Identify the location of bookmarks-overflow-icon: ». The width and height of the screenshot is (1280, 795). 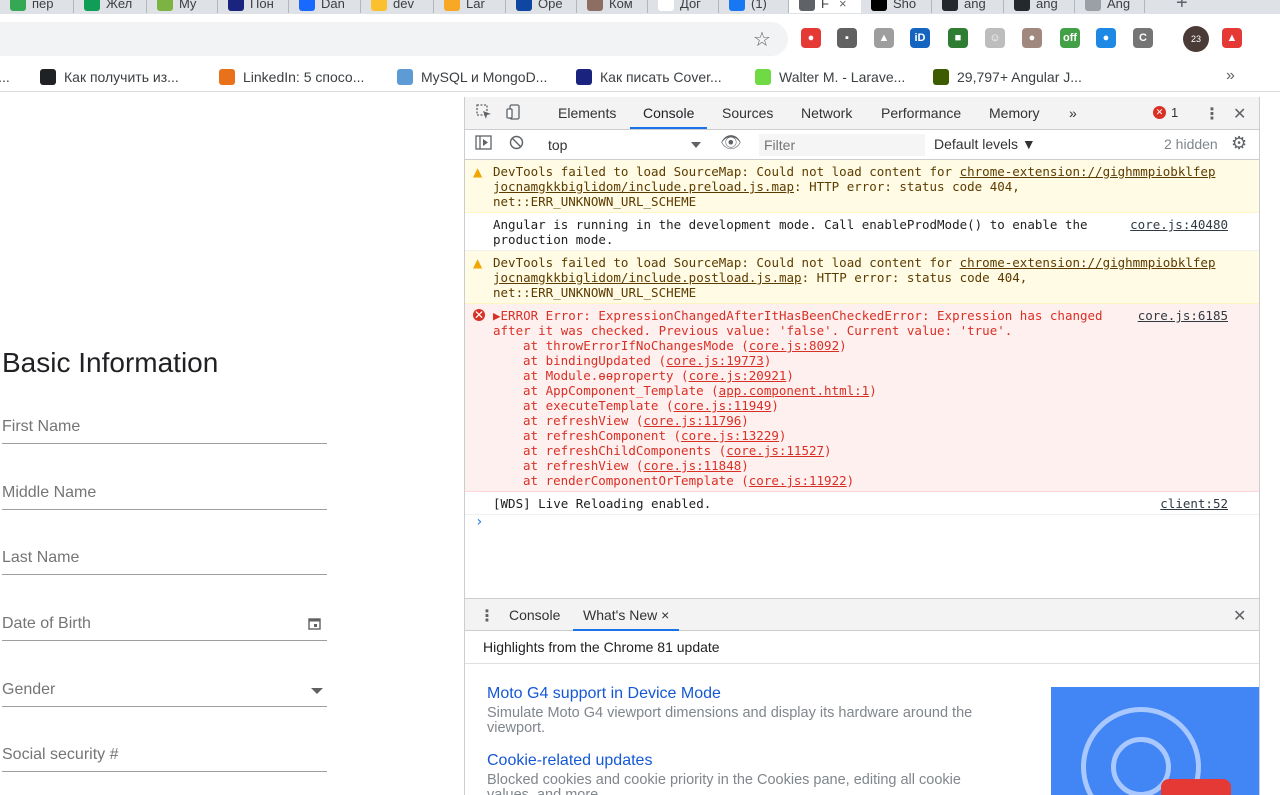
(1230, 76).